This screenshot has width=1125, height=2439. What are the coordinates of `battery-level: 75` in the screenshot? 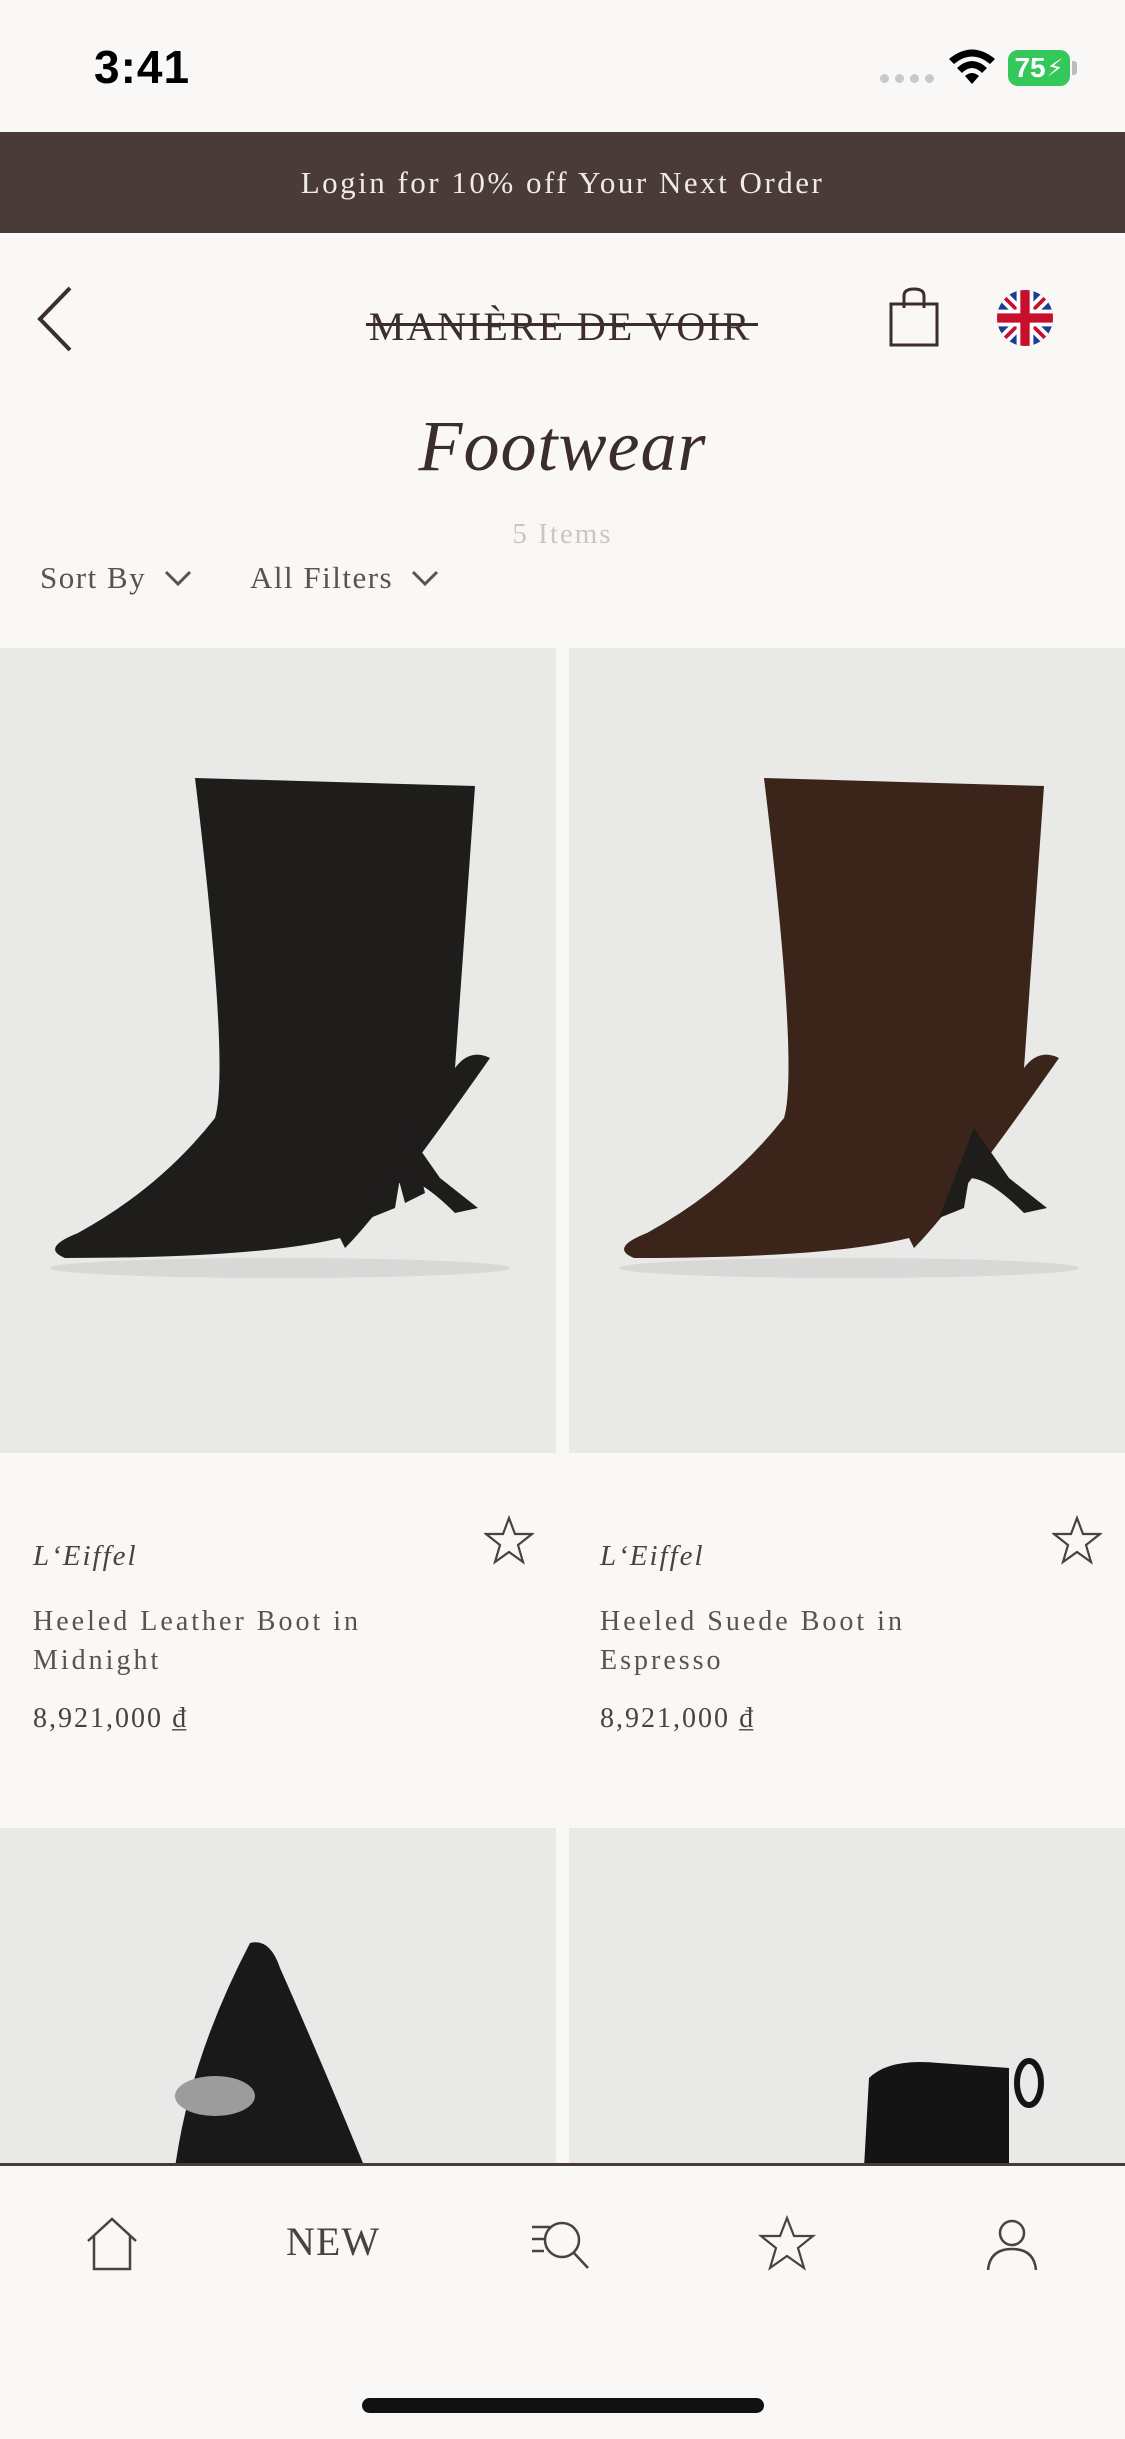 It's located at (1030, 67).